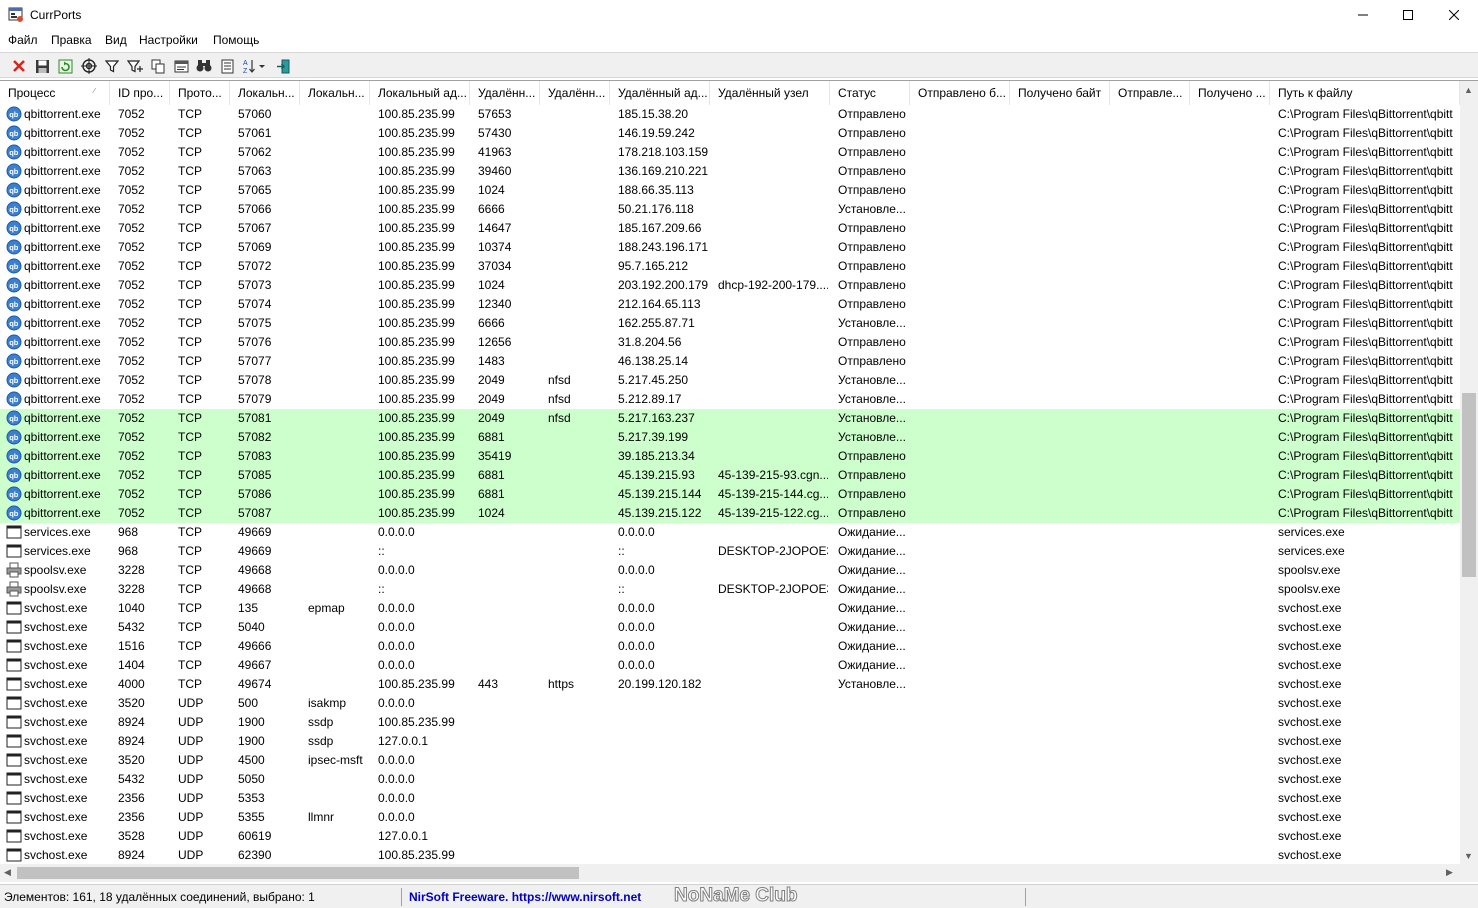 The width and height of the screenshot is (1478, 908). Describe the element at coordinates (770, 93) in the screenshot. I see `column-header-remote-host: Удалённый узел` at that location.